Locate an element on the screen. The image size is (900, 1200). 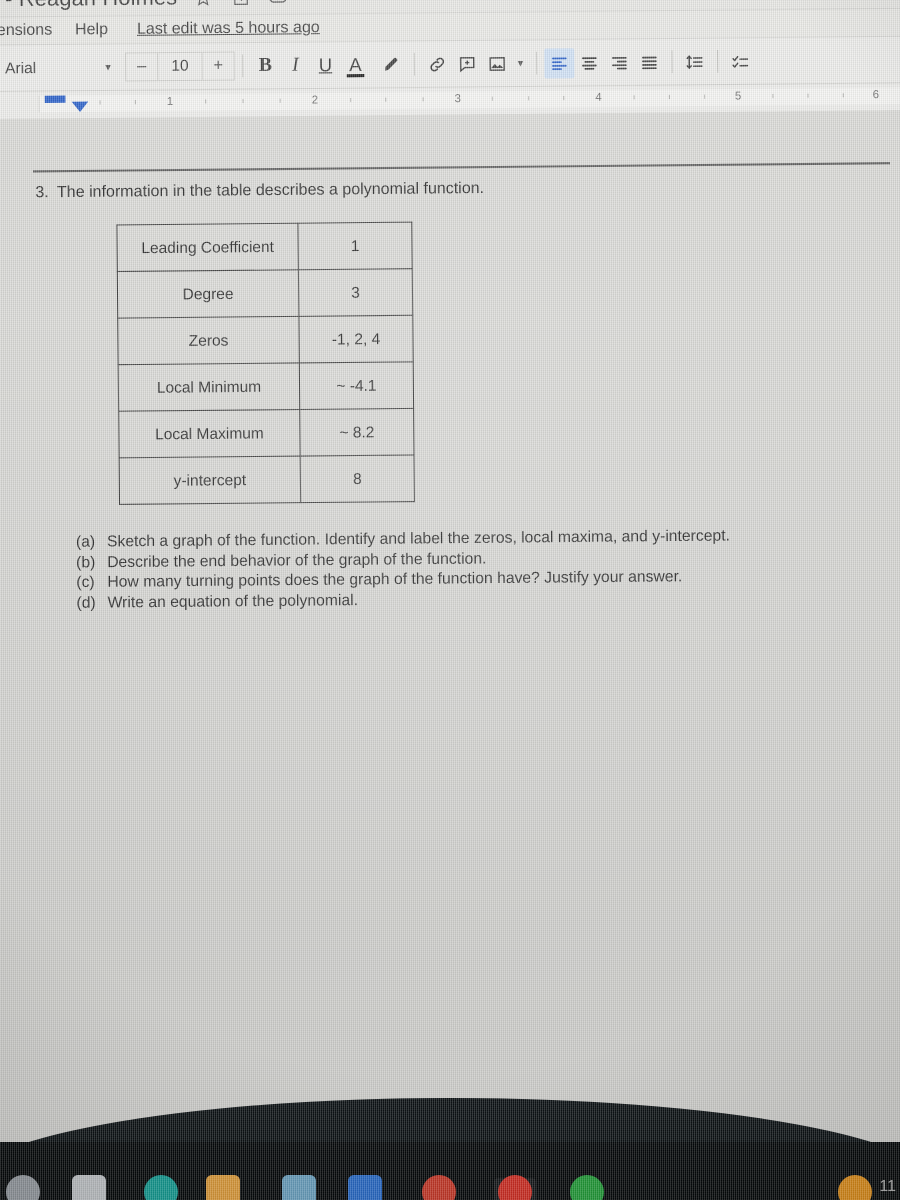
ruler-number: 2 is located at coordinates (315, 100).